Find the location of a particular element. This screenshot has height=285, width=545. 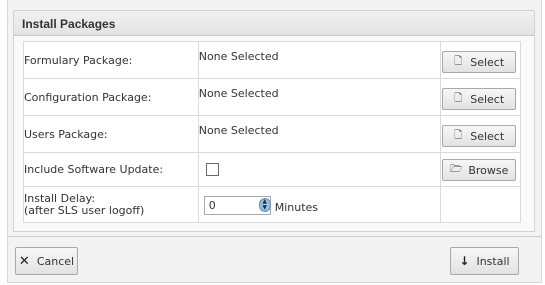

form-action-cell: 🗁 Browse is located at coordinates (480, 169).